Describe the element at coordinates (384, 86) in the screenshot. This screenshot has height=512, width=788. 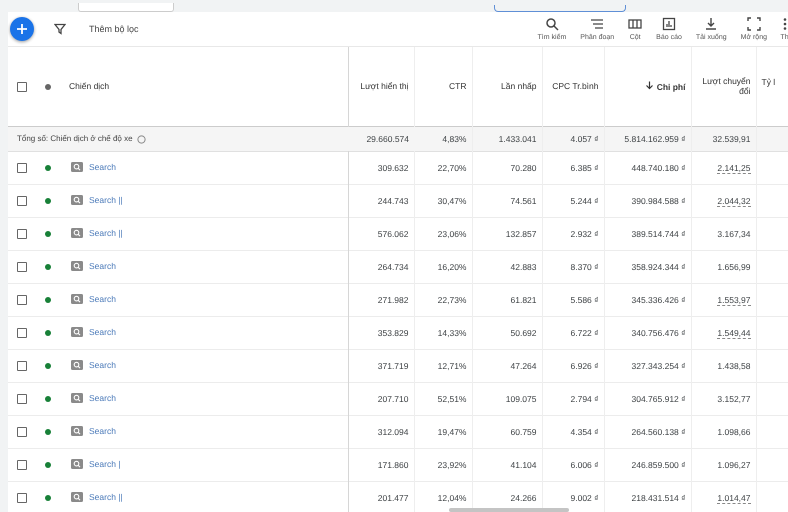
I see `column-header: Lượt hiển thị` at that location.